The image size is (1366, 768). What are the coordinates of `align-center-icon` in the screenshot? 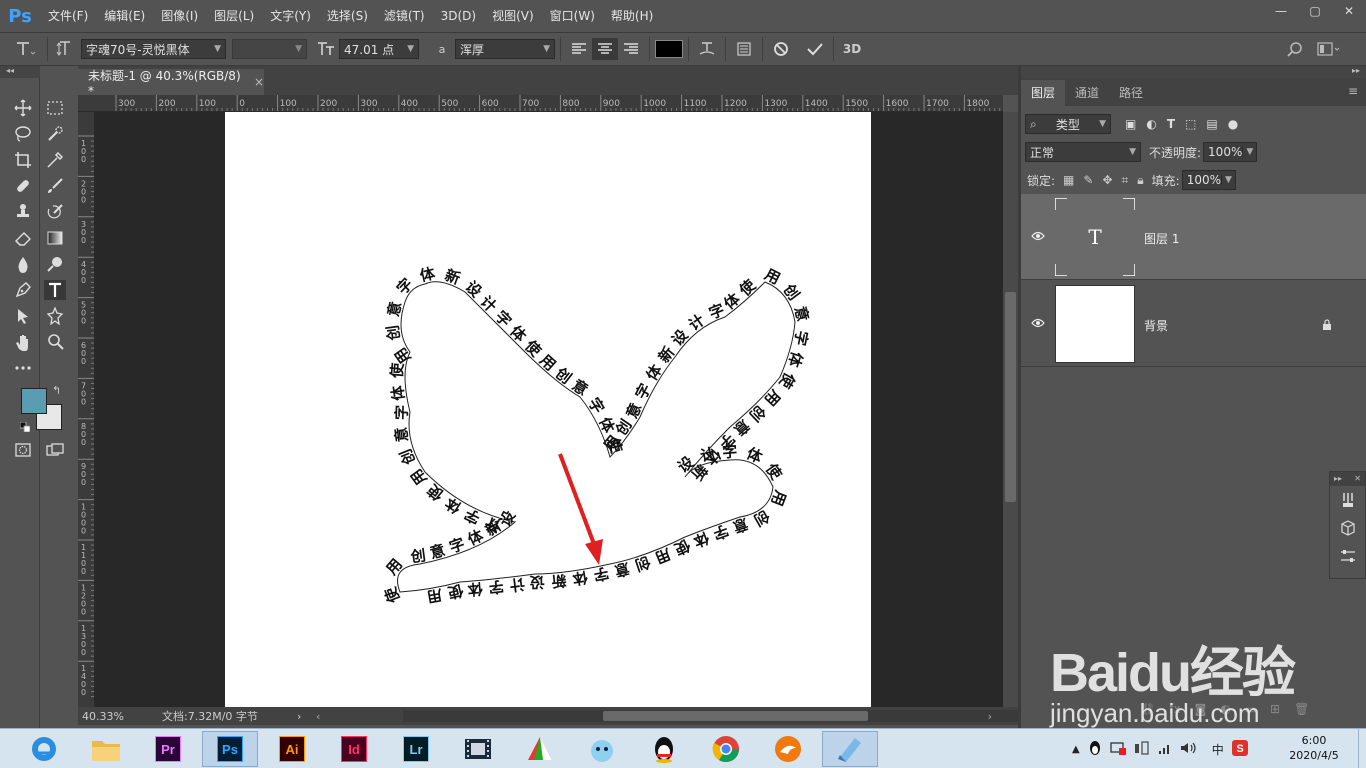 It's located at (605, 49).